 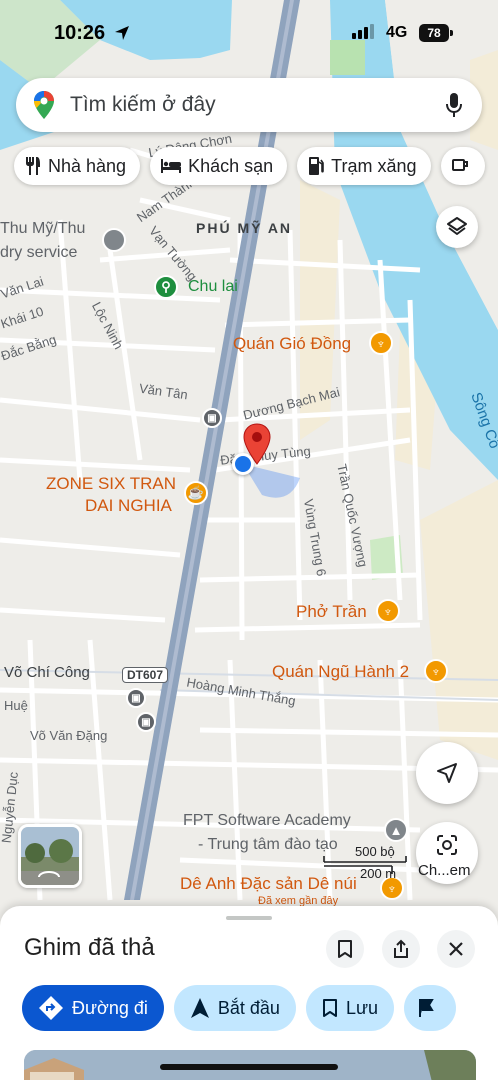 I want to click on start-button: Bắt đầu, so click(x=234, y=1008).